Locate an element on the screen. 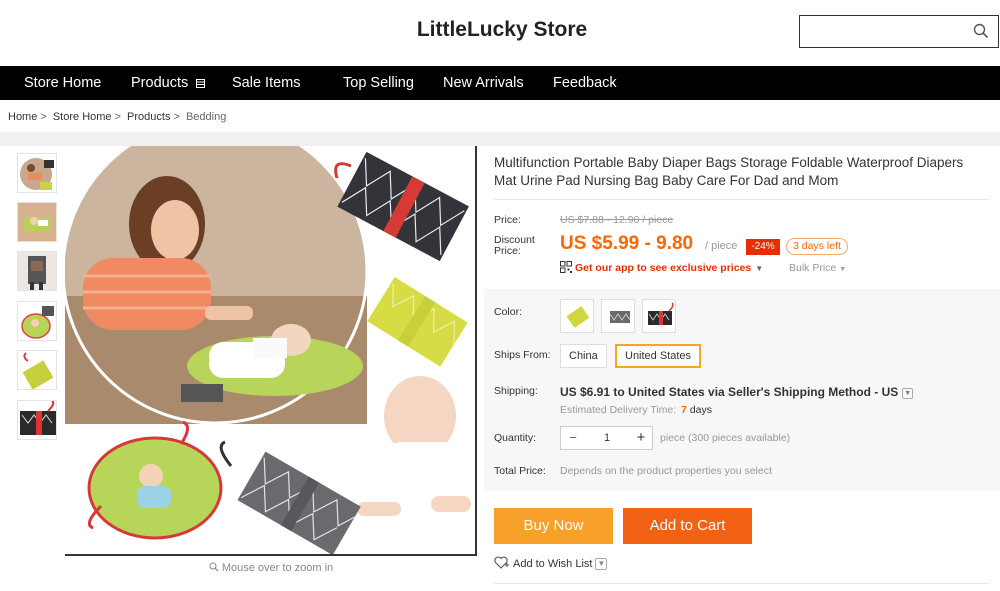  store-header: LittleLucky Store is located at coordinates (500, 33).